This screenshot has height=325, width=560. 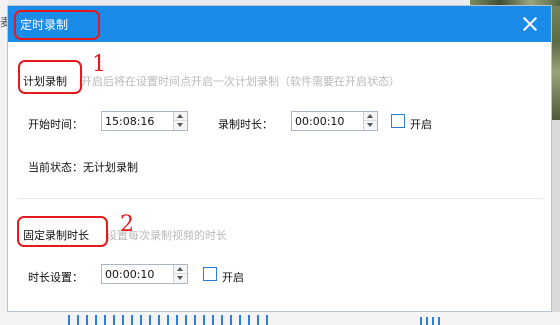 I want to click on start-time-spinbox, so click(x=144, y=121).